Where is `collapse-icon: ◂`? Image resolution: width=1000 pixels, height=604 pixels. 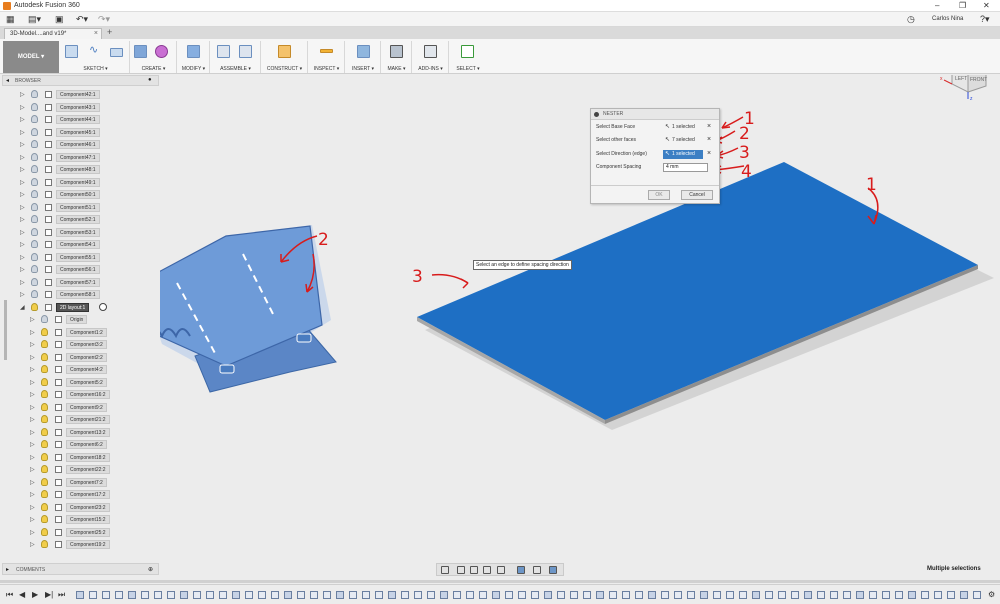 collapse-icon: ◂ is located at coordinates (7, 80).